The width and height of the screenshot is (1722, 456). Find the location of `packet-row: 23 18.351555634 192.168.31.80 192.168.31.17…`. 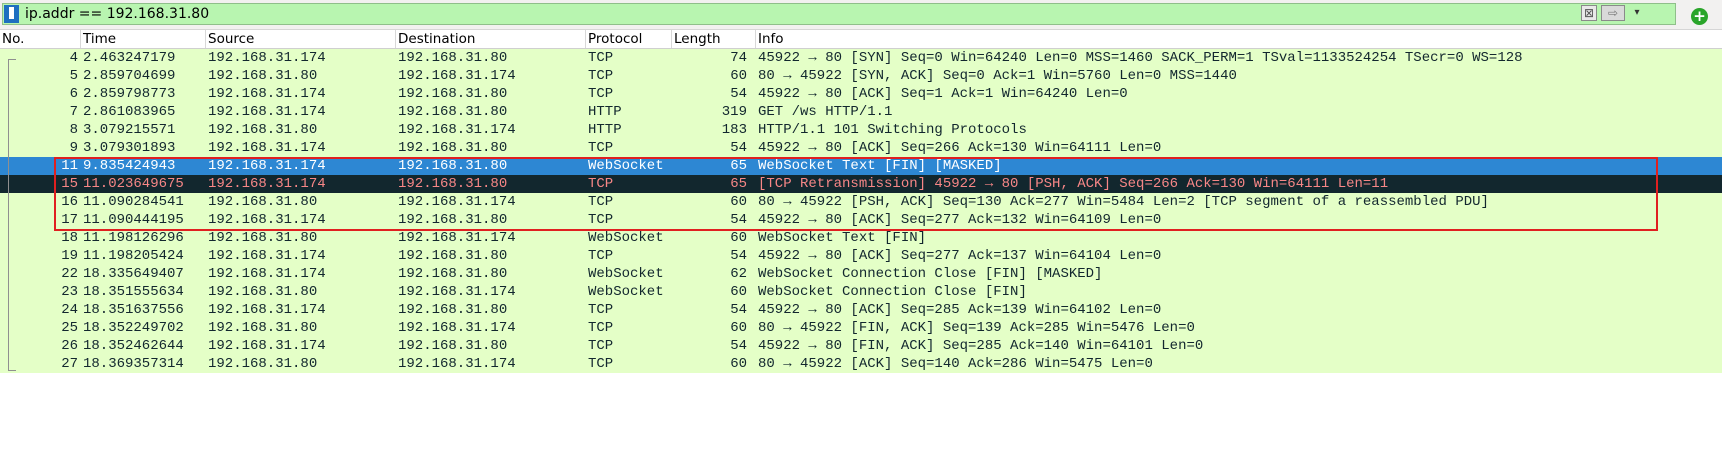

packet-row: 23 18.351555634 192.168.31.80 192.168.31.17… is located at coordinates (861, 292).